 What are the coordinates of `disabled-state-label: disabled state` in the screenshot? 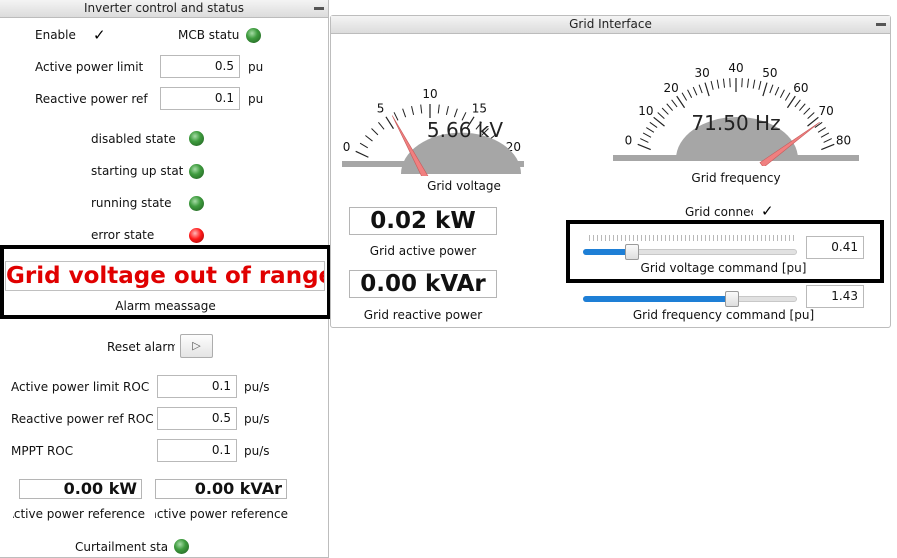 It's located at (133, 139).